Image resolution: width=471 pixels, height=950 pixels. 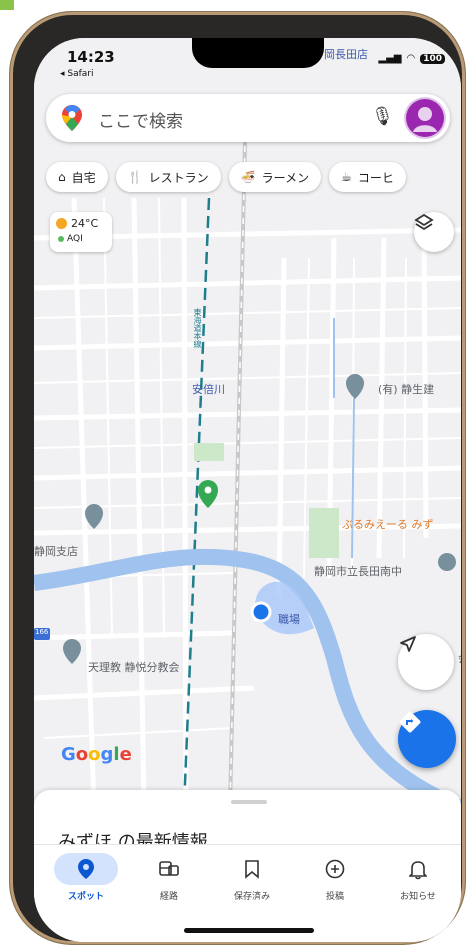 I want to click on sheet-drag-handle, so click(x=249, y=802).